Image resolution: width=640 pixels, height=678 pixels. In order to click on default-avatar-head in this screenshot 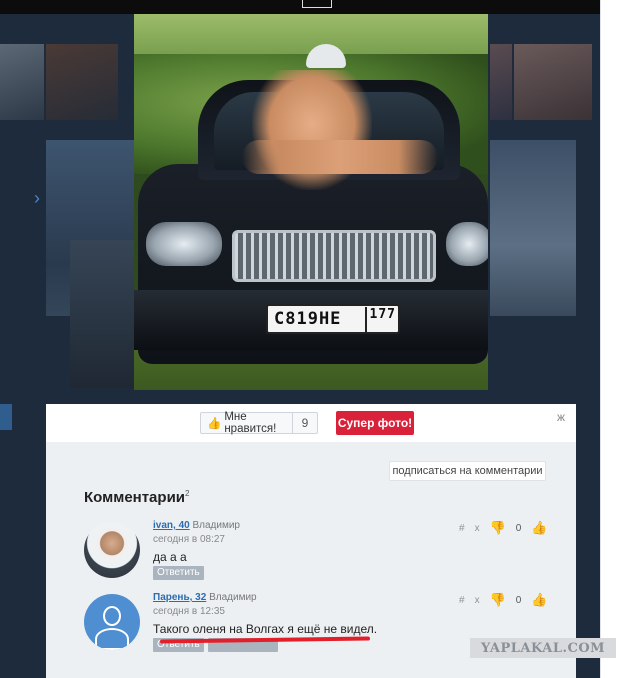, I will do `click(112, 616)`.